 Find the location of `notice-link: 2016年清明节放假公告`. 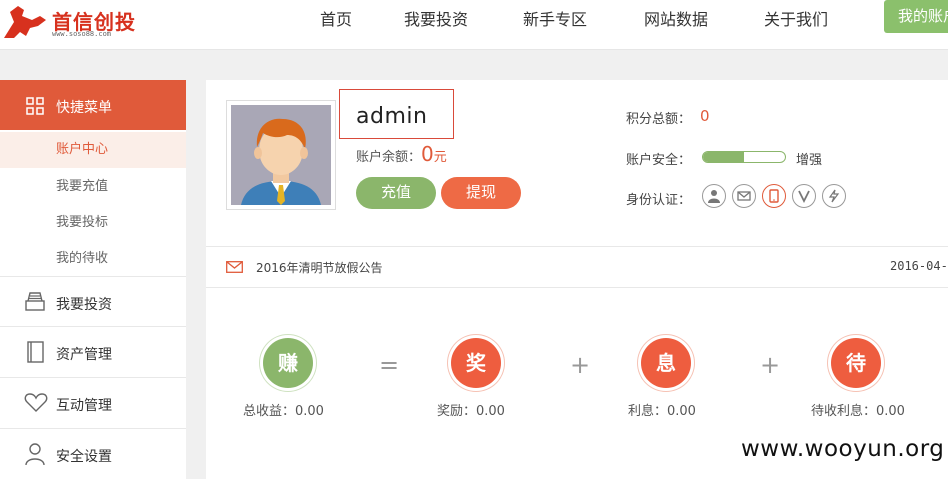

notice-link: 2016年清明节放假公告 is located at coordinates (319, 267).